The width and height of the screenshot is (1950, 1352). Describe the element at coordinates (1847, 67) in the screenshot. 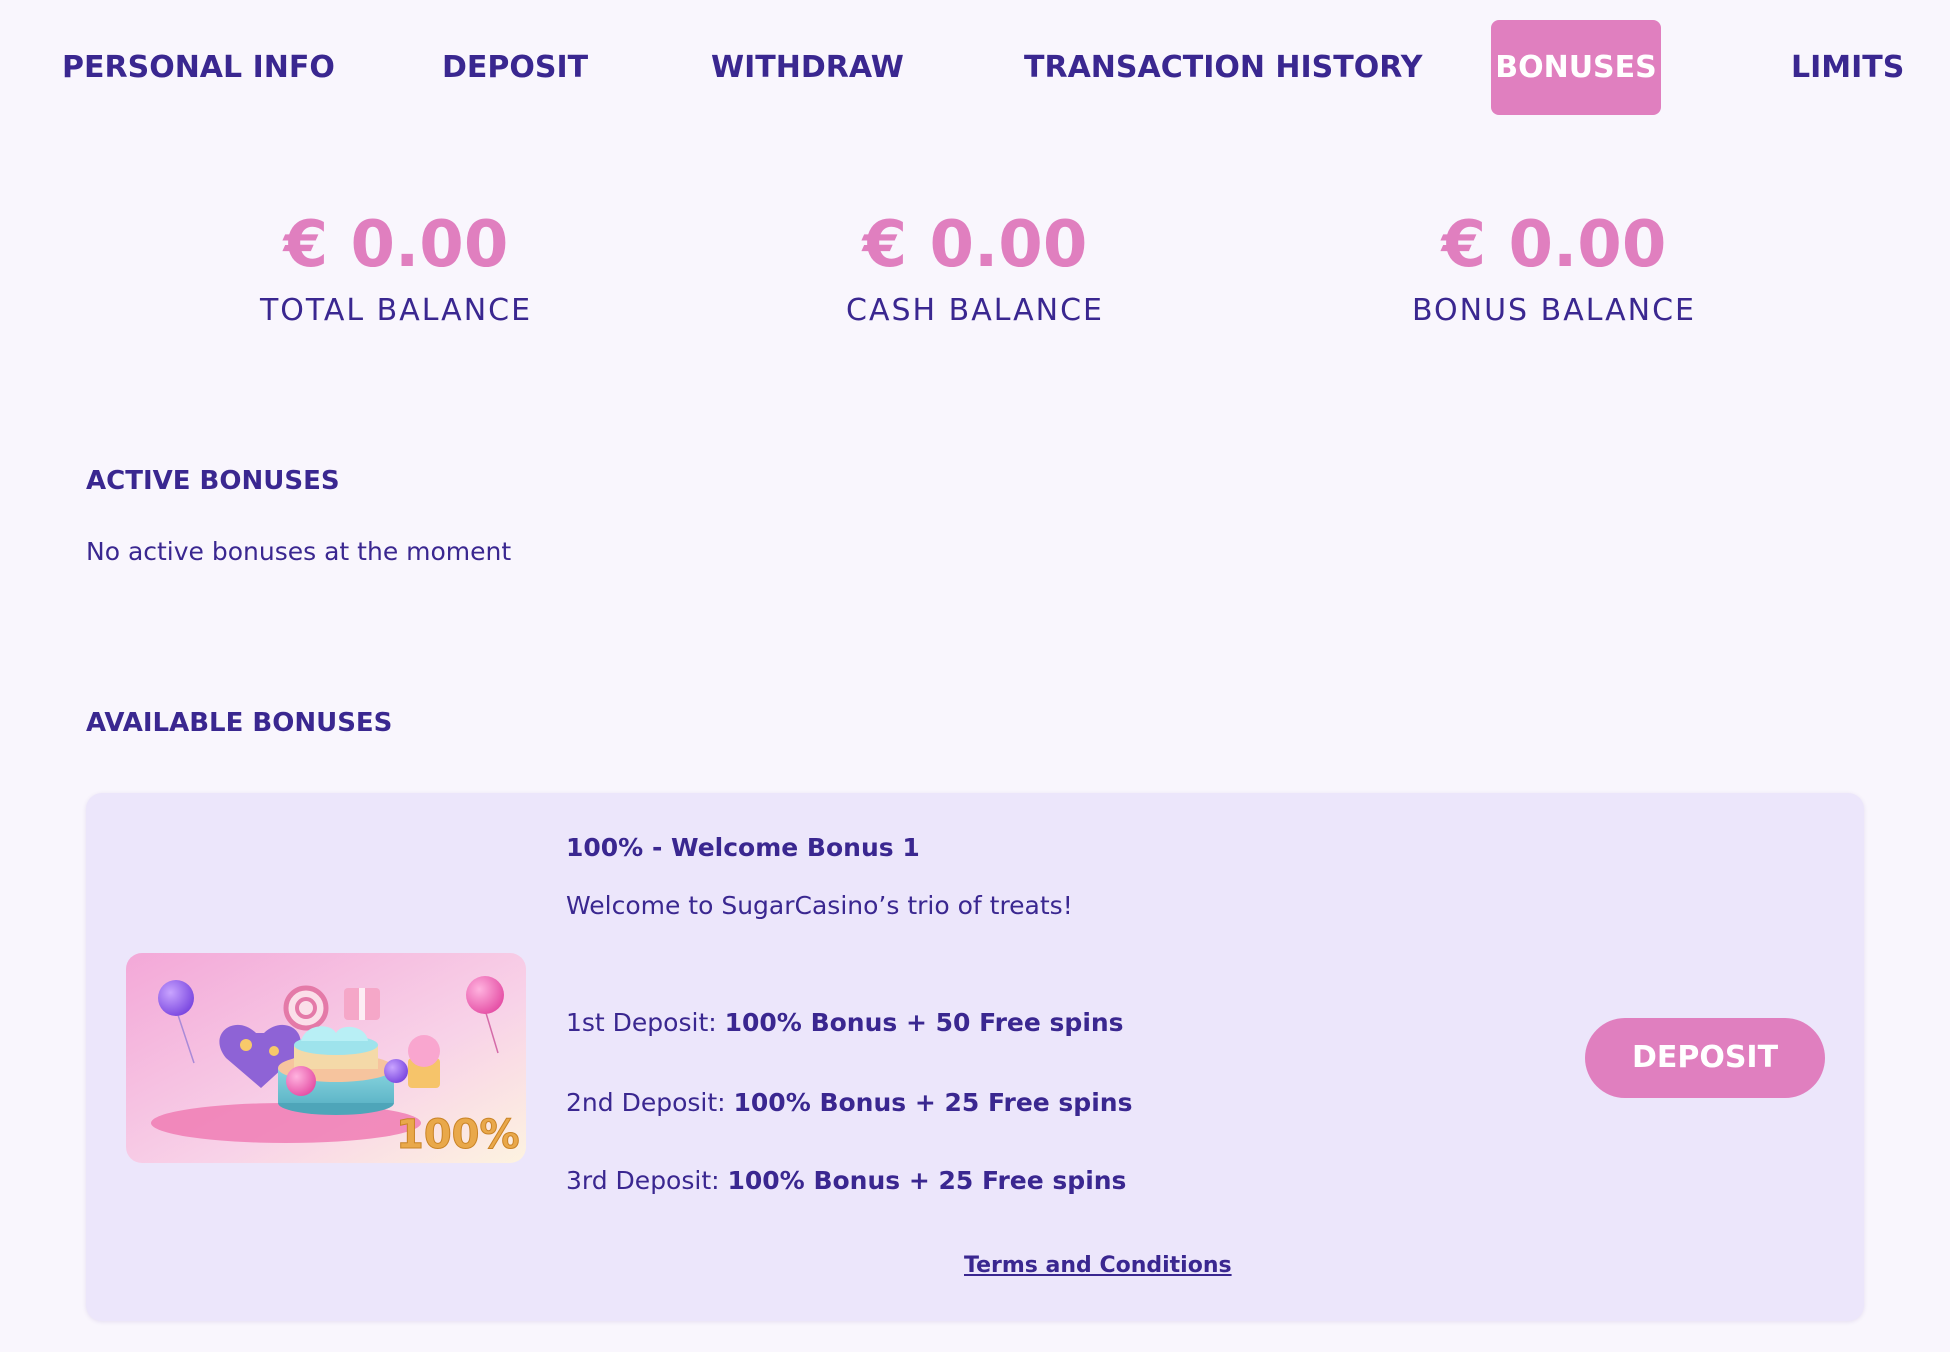

I see `tab-limits: LIMITS` at that location.